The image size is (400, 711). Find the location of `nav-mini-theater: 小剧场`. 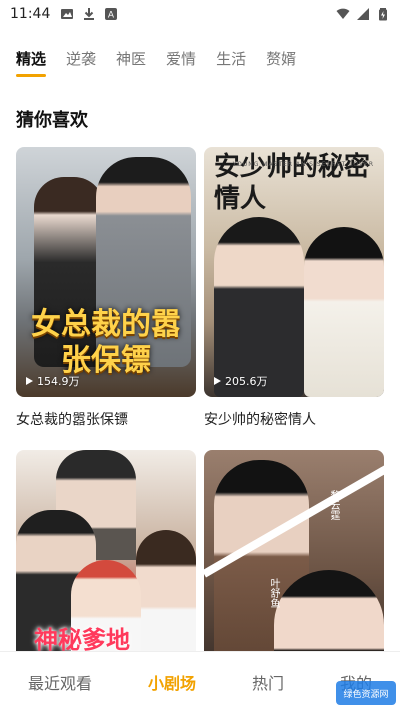

nav-mini-theater: 小剧场 is located at coordinates (172, 682).